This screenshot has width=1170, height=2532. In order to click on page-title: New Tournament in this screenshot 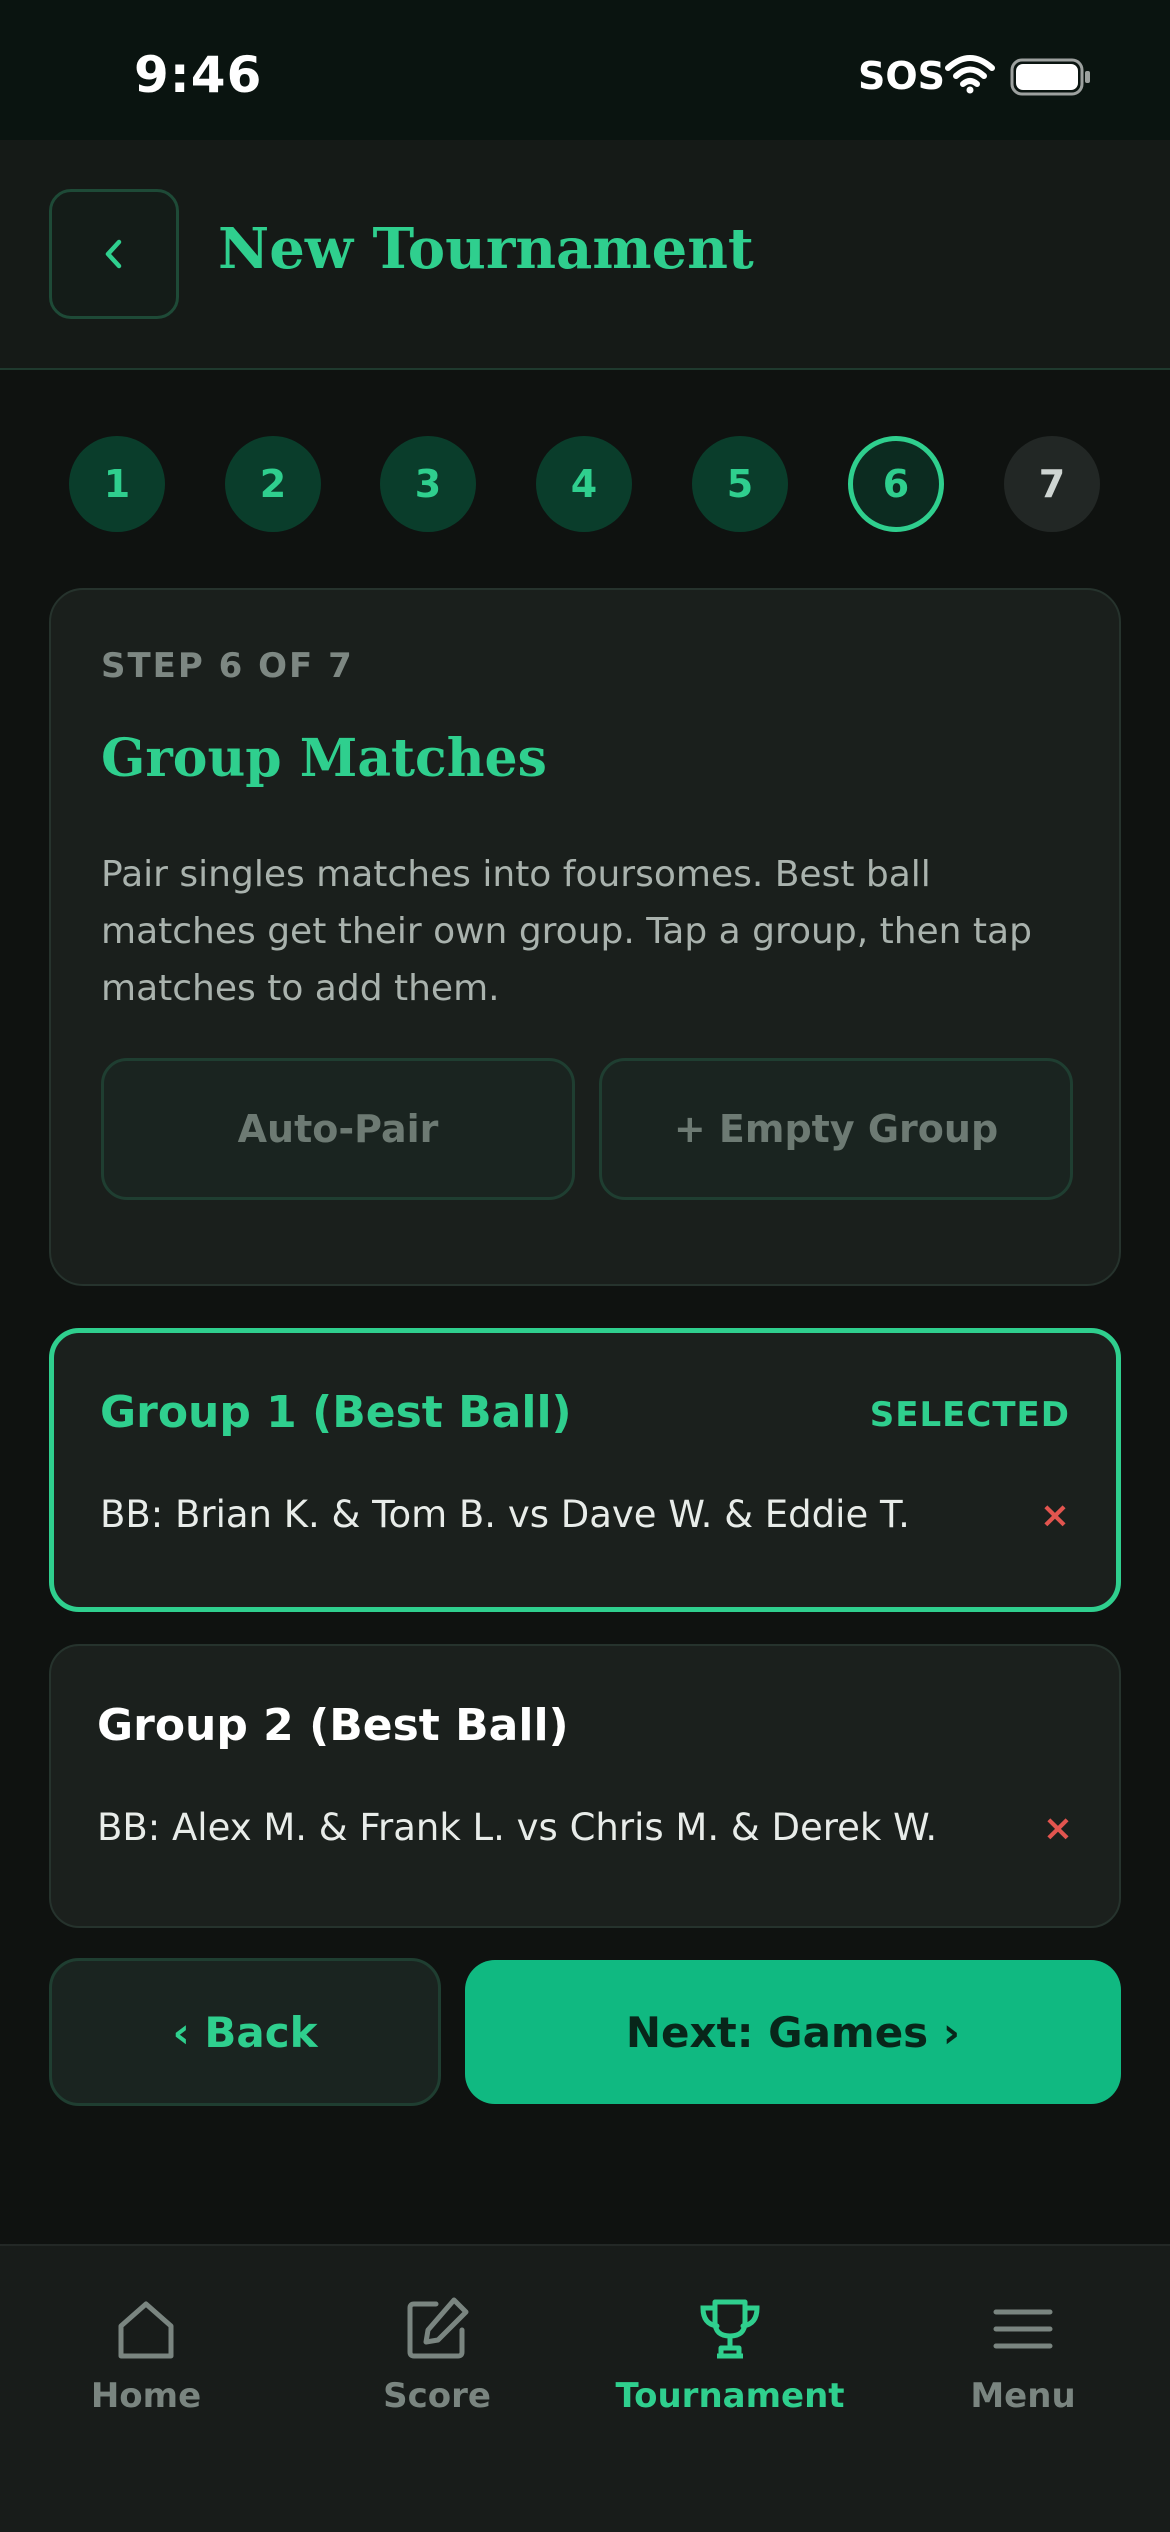, I will do `click(486, 249)`.